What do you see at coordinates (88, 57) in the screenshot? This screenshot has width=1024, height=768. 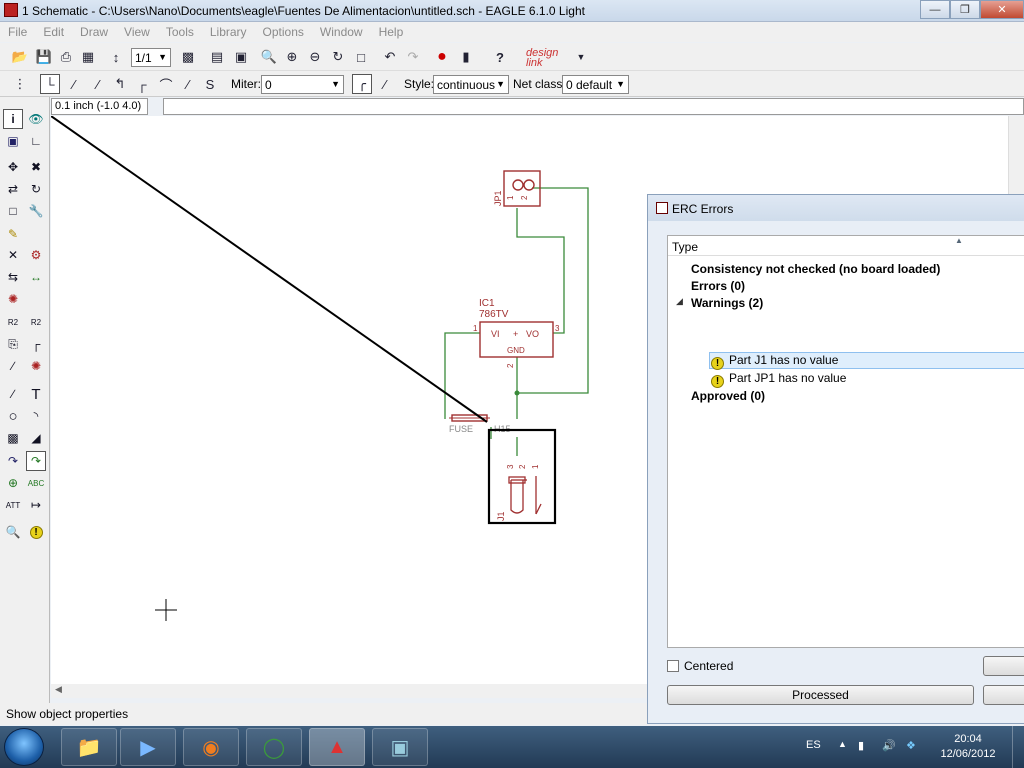 I see `cam-icon: ▦` at bounding box center [88, 57].